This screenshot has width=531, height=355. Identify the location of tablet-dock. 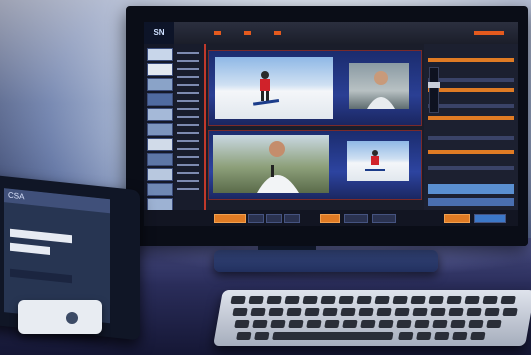
(60, 317).